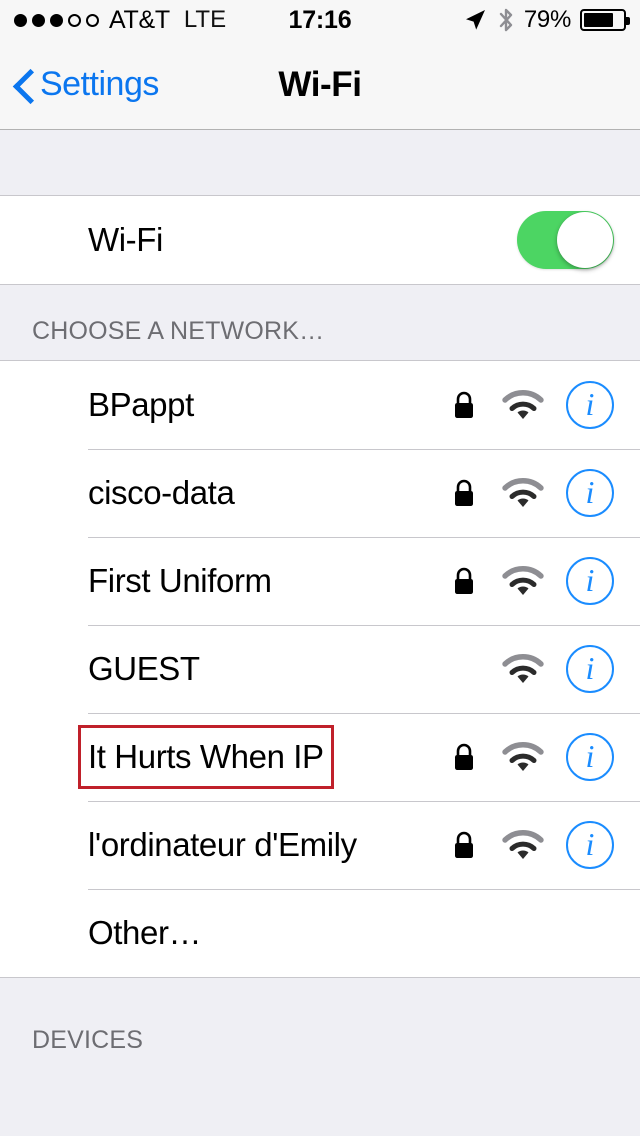  I want to click on network-row: BPappt i, so click(320, 405).